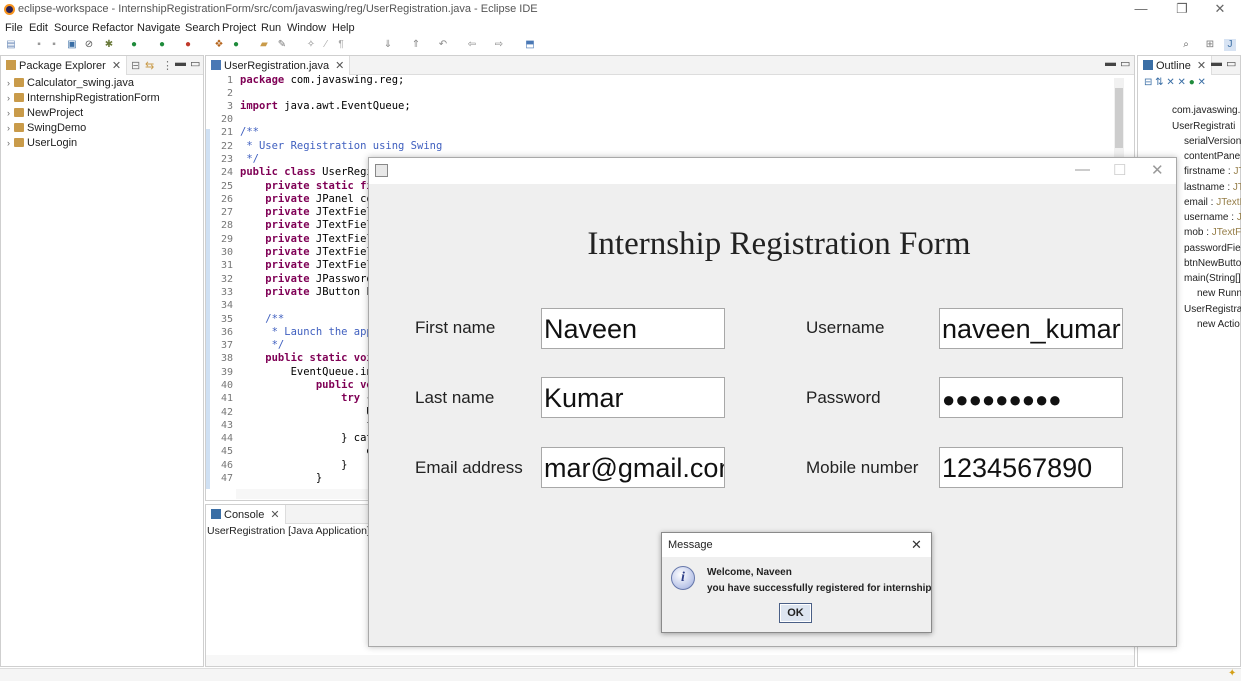 The width and height of the screenshot is (1241, 681). I want to click on username-field: naveen_kumar, so click(1031, 328).